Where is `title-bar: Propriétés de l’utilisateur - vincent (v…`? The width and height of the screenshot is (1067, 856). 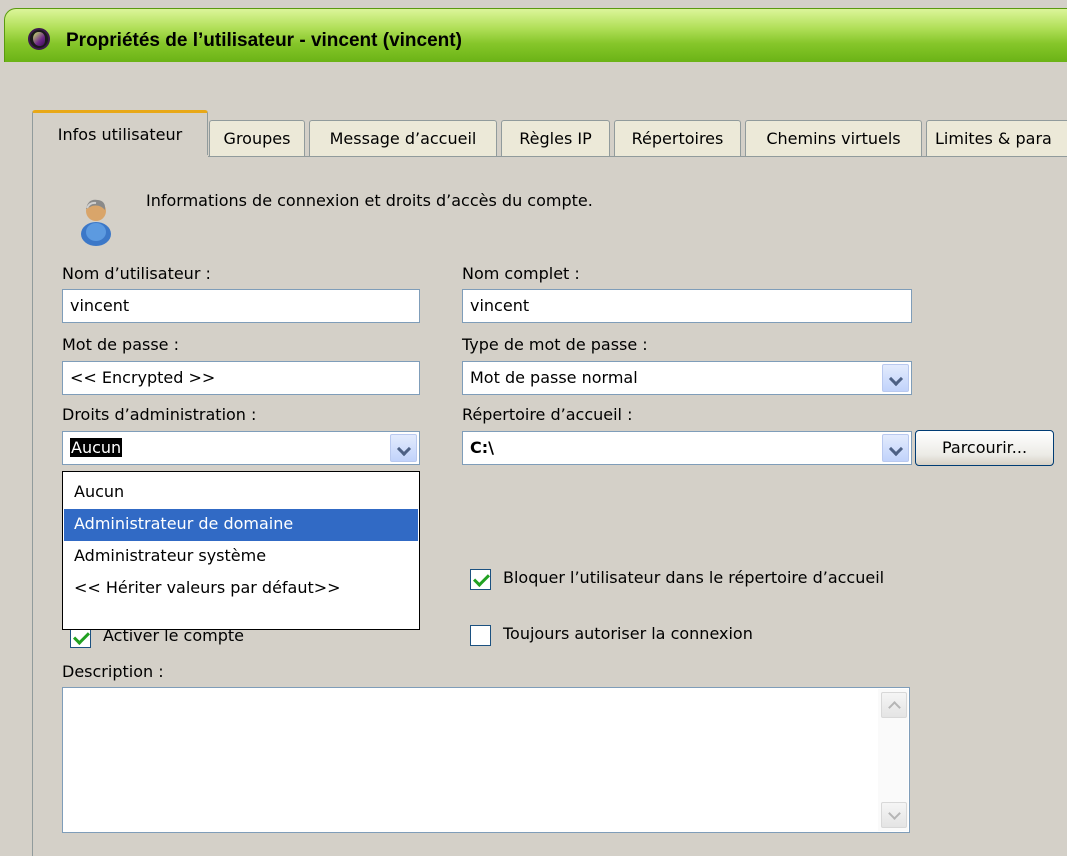 title-bar: Propriétés de l’utilisateur - vincent (v… is located at coordinates (533, 36).